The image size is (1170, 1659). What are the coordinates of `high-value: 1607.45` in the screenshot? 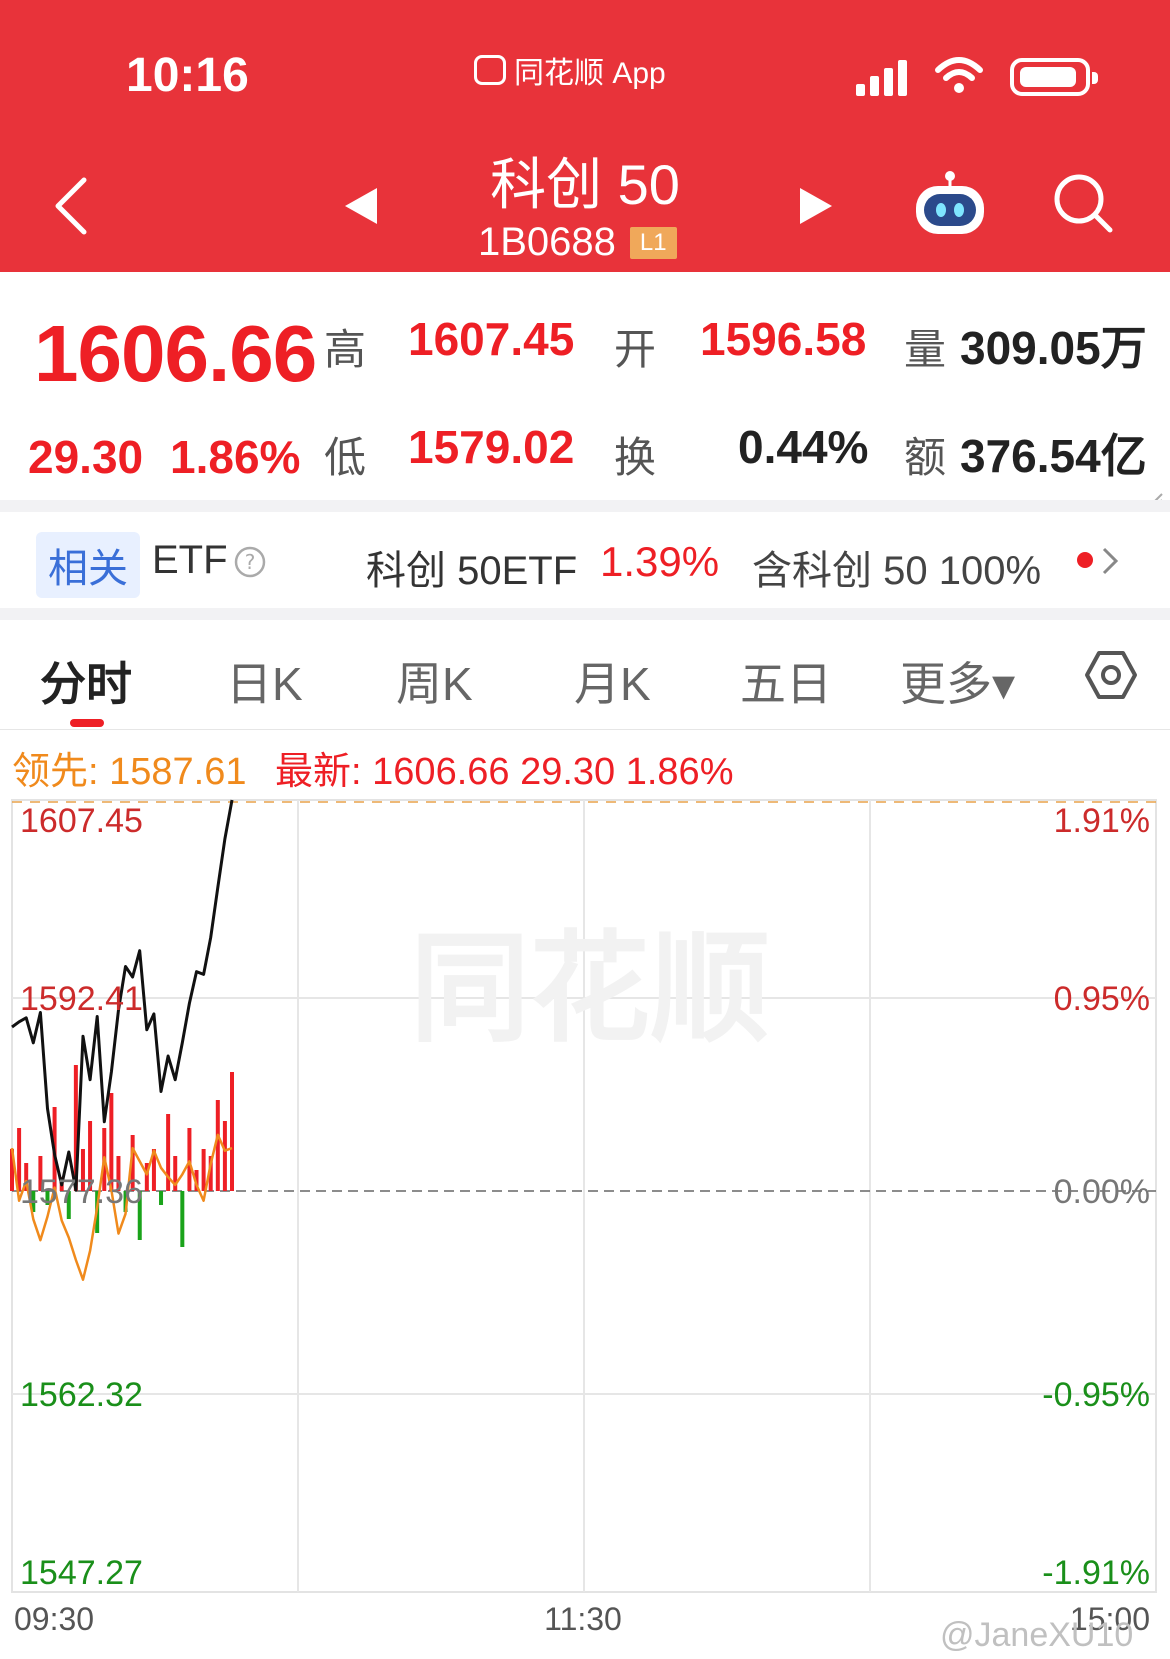 It's located at (491, 339).